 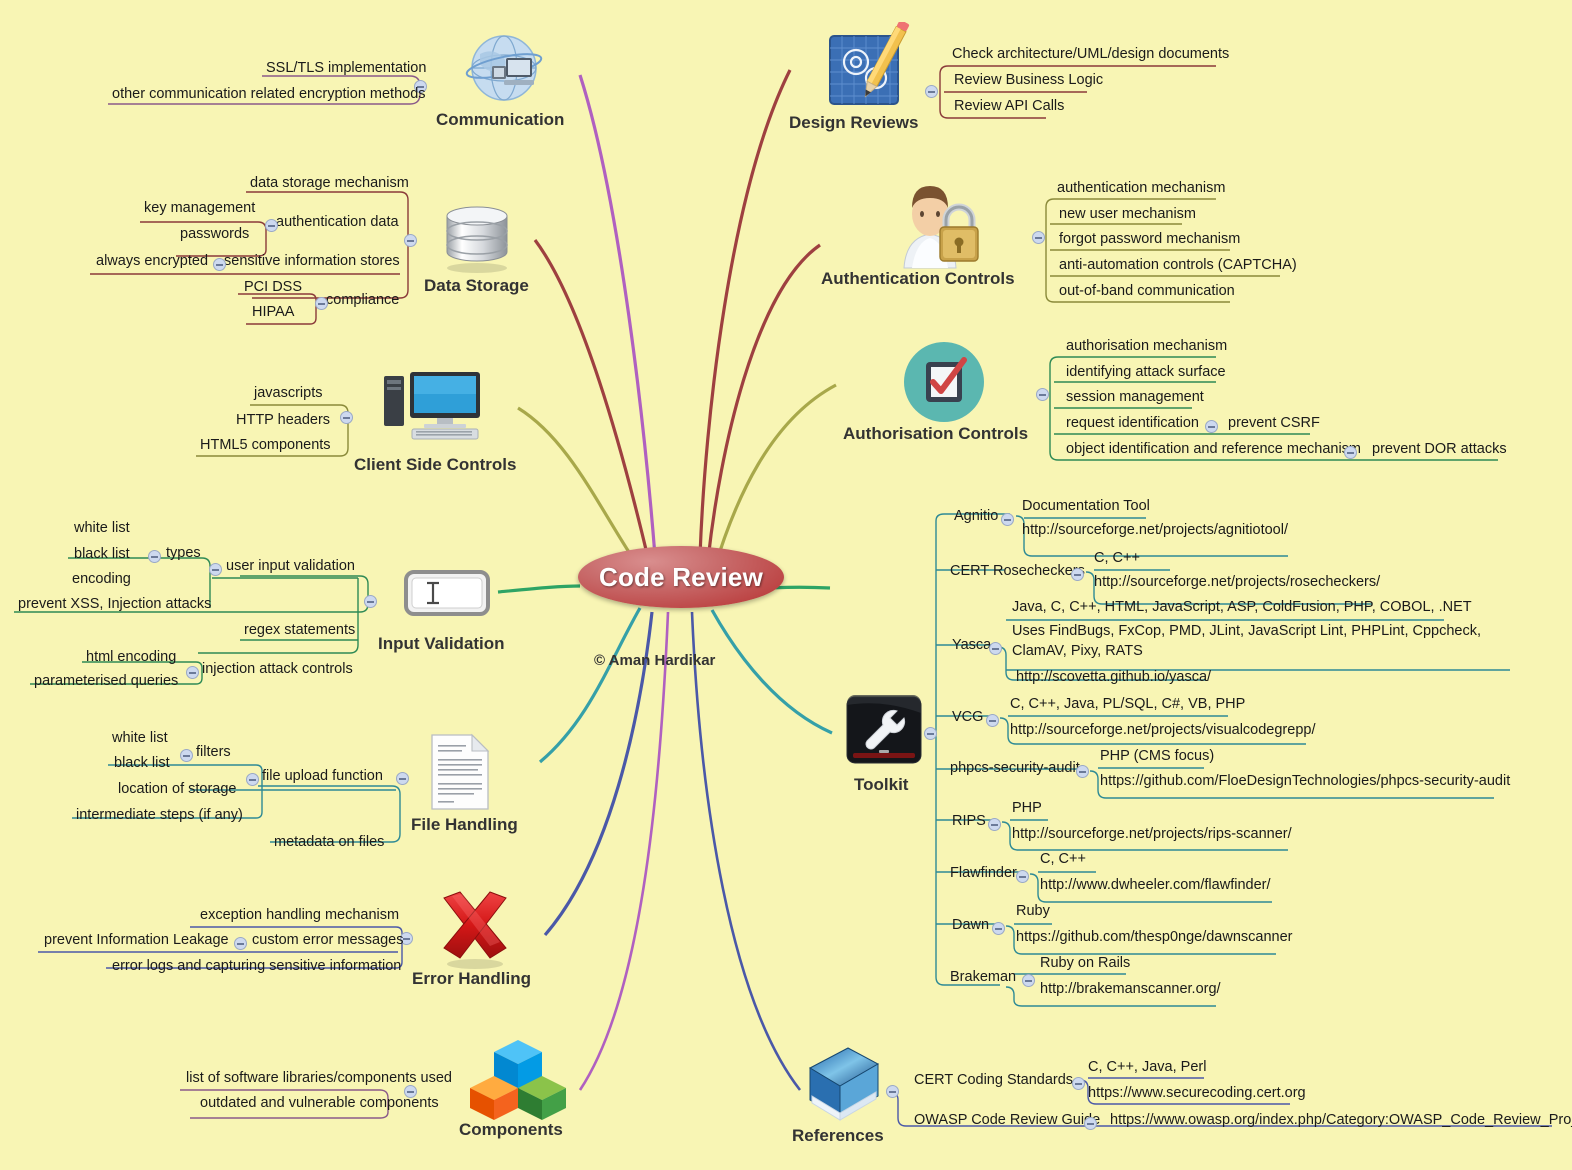 I want to click on collapse-dot-design-reviews, so click(x=931, y=91).